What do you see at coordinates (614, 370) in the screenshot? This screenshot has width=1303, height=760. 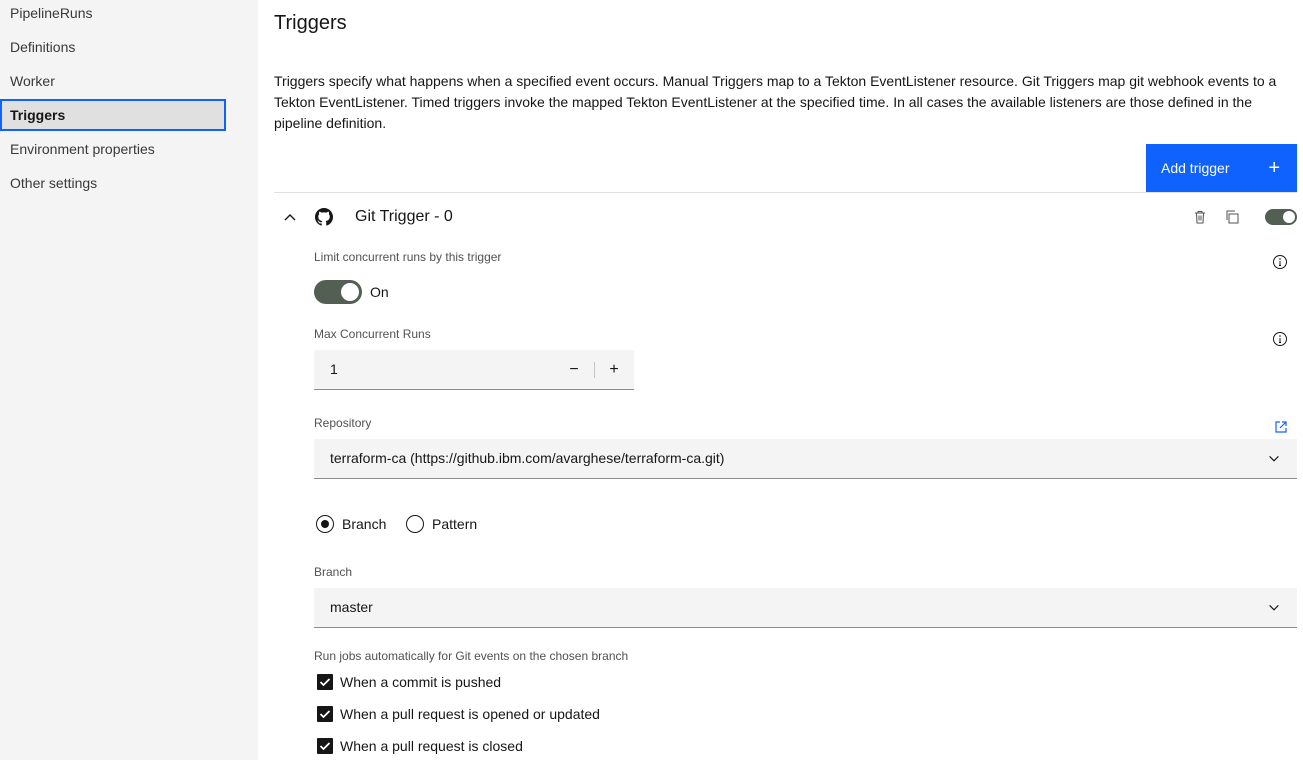 I see `increment-button: +` at bounding box center [614, 370].